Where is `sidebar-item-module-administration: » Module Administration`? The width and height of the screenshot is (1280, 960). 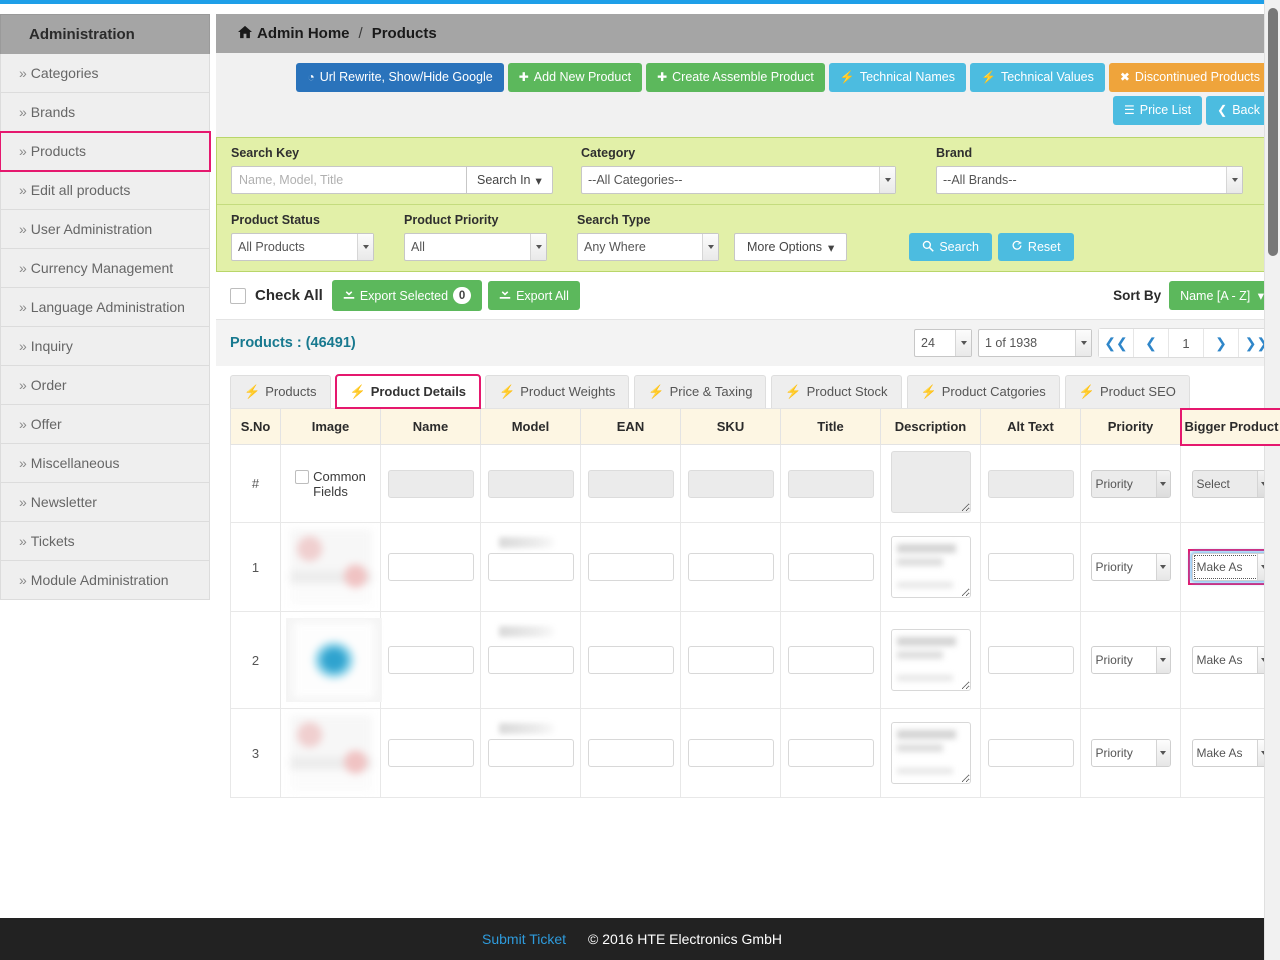
sidebar-item-module-administration: » Module Administration is located at coordinates (105, 580).